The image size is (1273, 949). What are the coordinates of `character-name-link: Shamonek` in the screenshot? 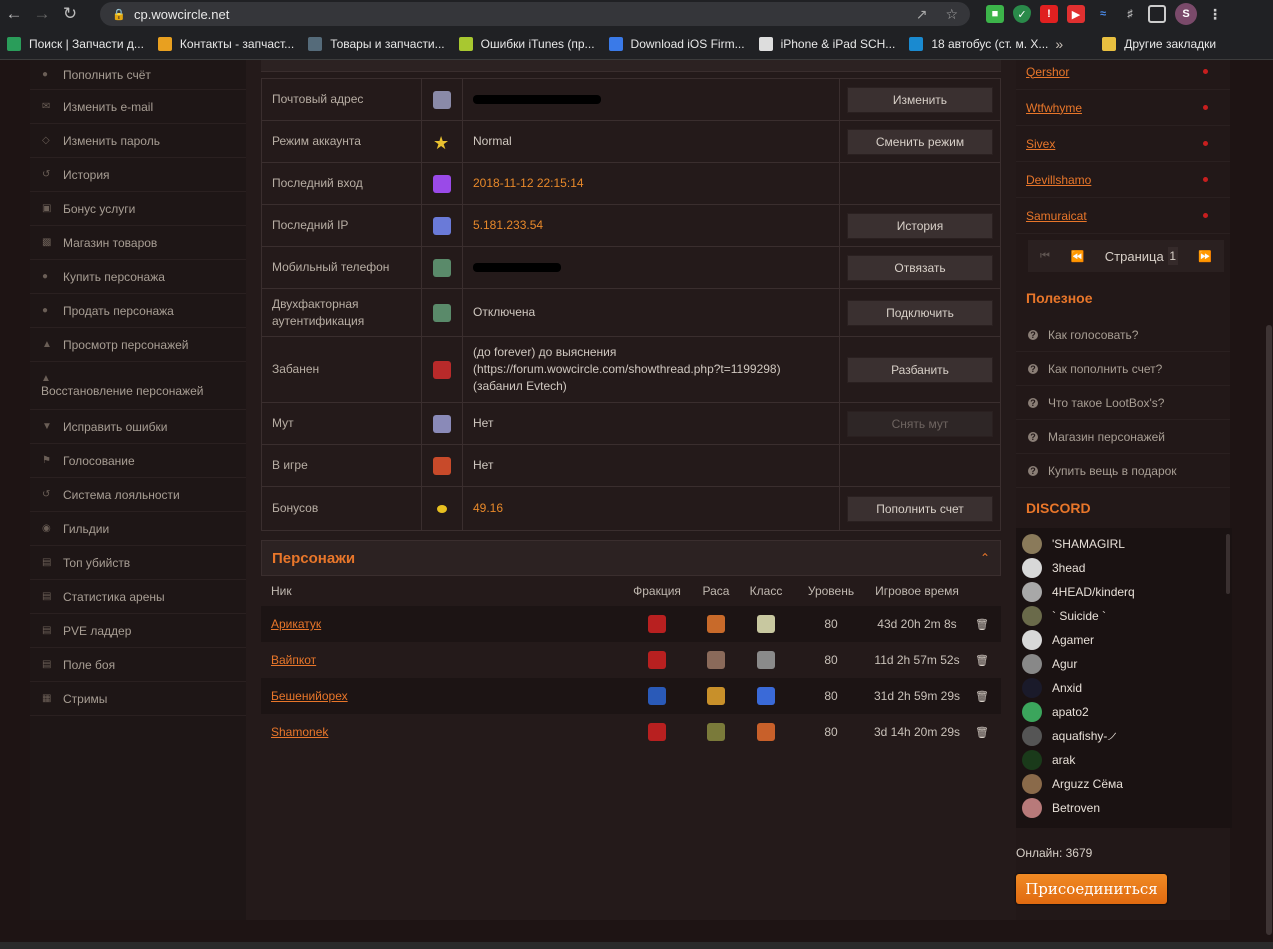 It's located at (299, 732).